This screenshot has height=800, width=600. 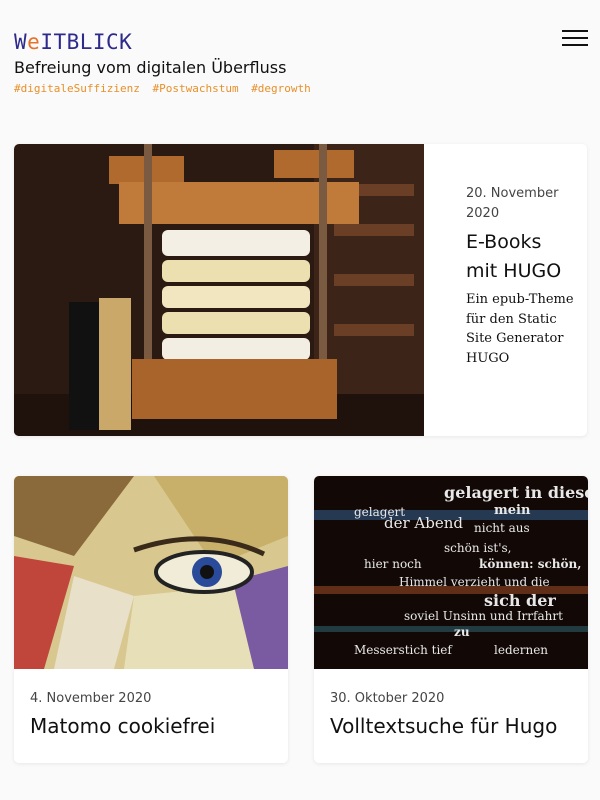 What do you see at coordinates (195, 88) in the screenshot?
I see `hashtag: #Postwachstum` at bounding box center [195, 88].